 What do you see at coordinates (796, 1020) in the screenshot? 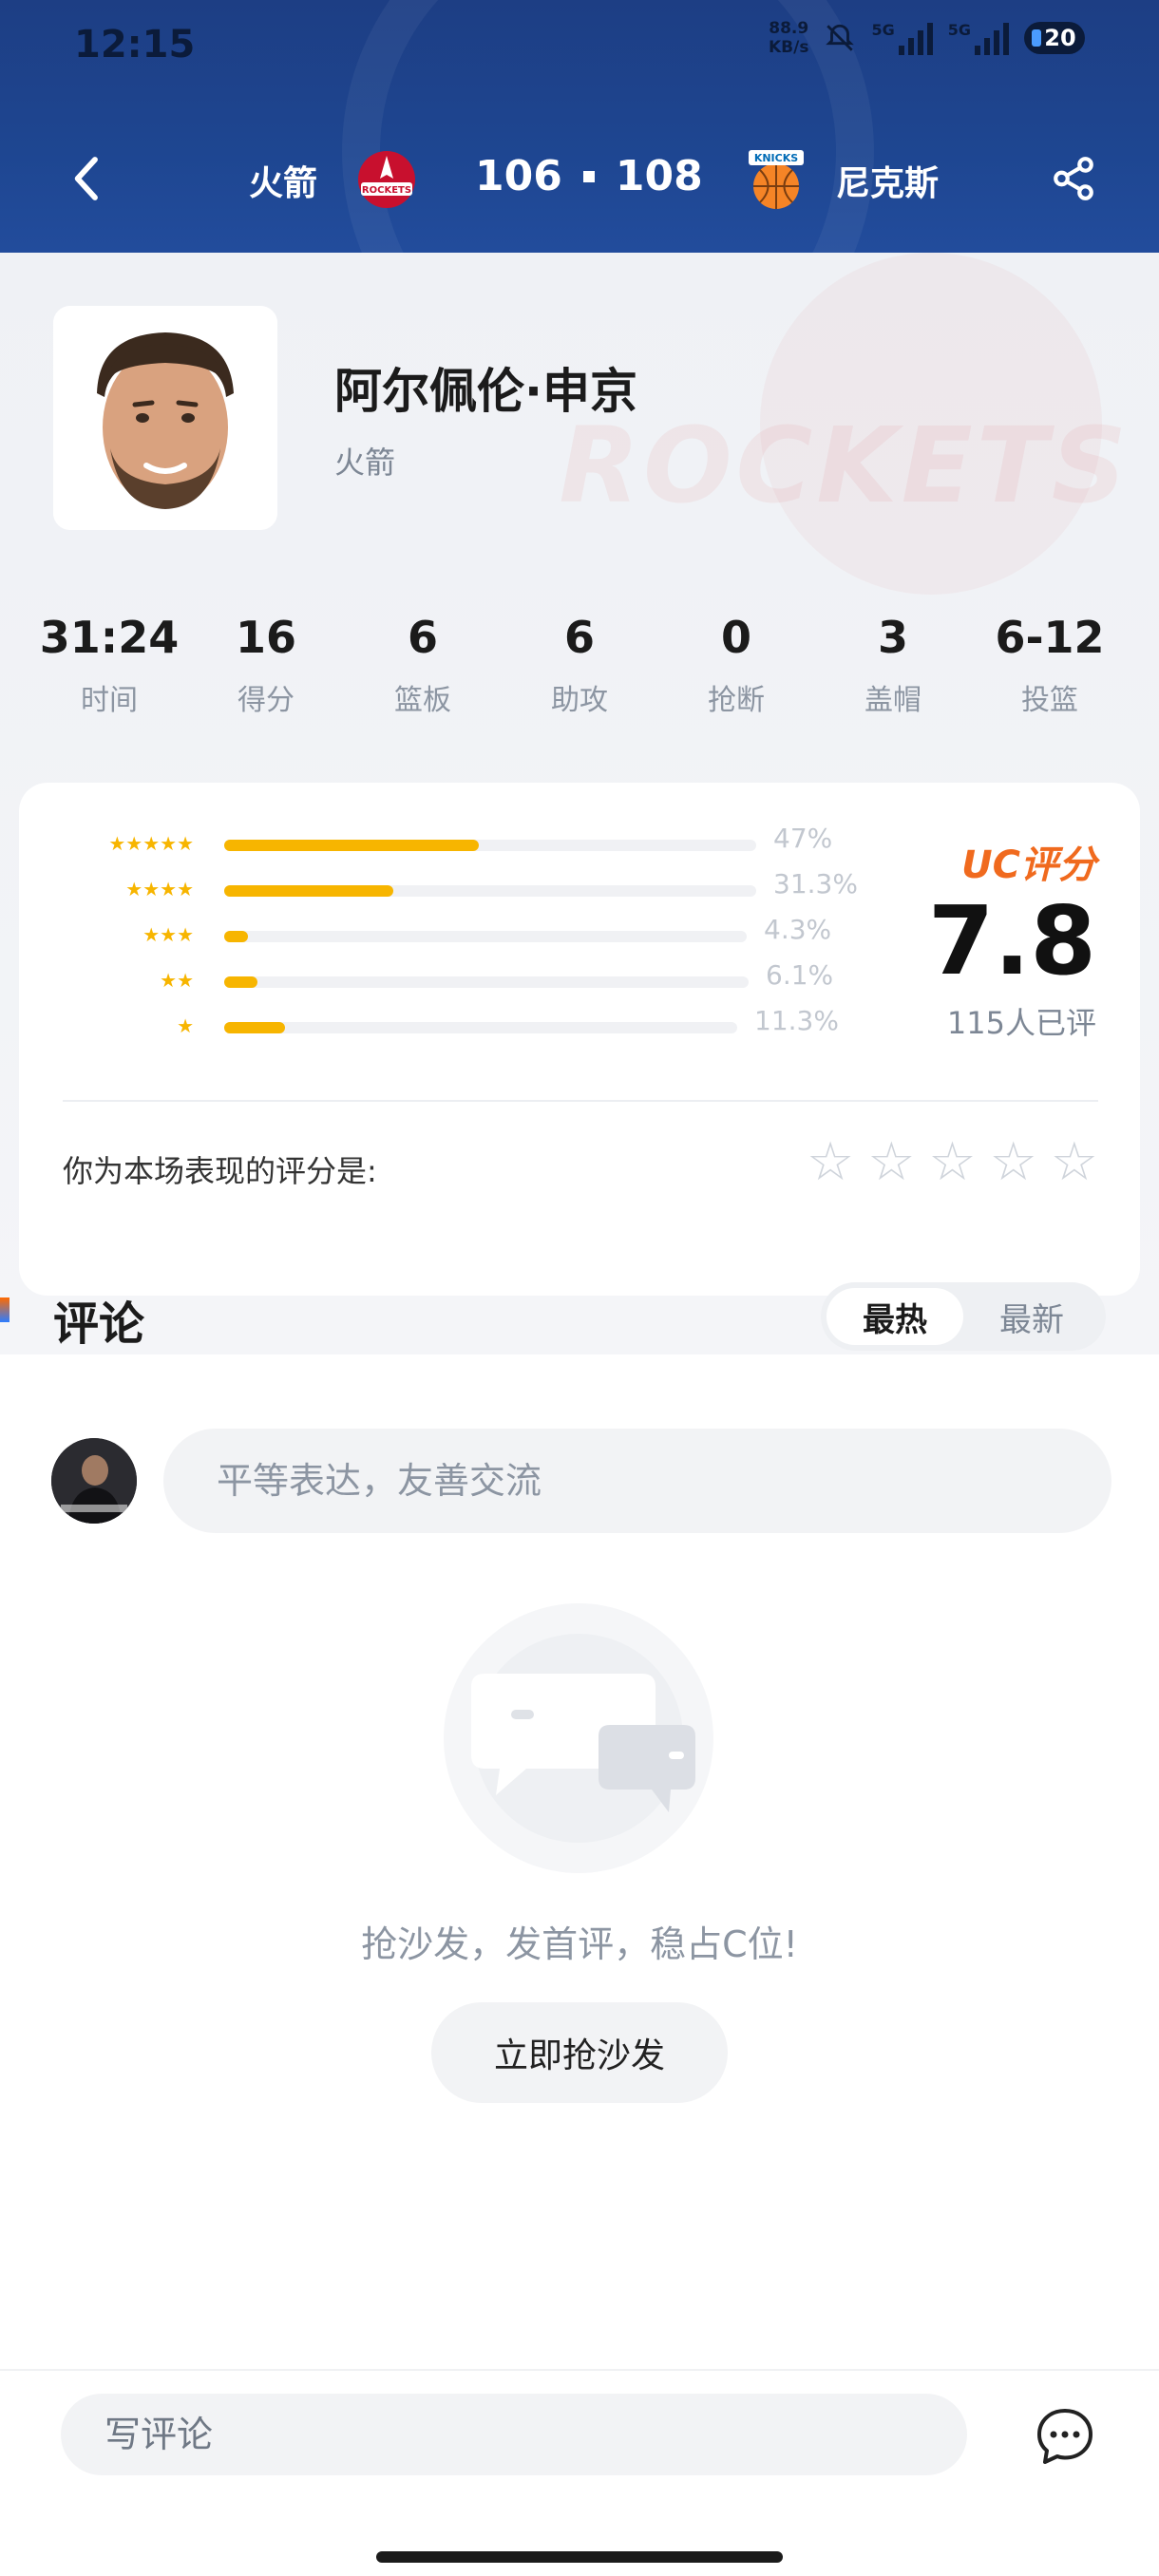
I see `rating-percent: 11.3%` at bounding box center [796, 1020].